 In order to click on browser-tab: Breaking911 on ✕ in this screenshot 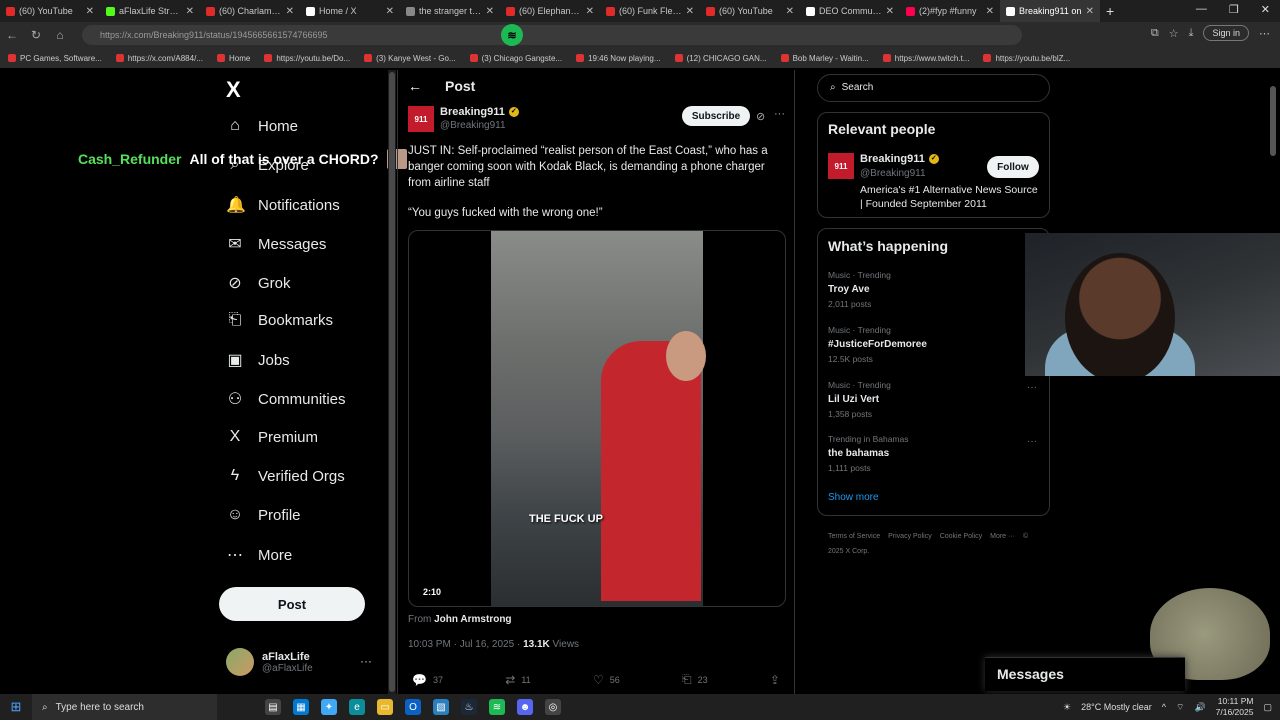, I will do `click(1050, 11)`.